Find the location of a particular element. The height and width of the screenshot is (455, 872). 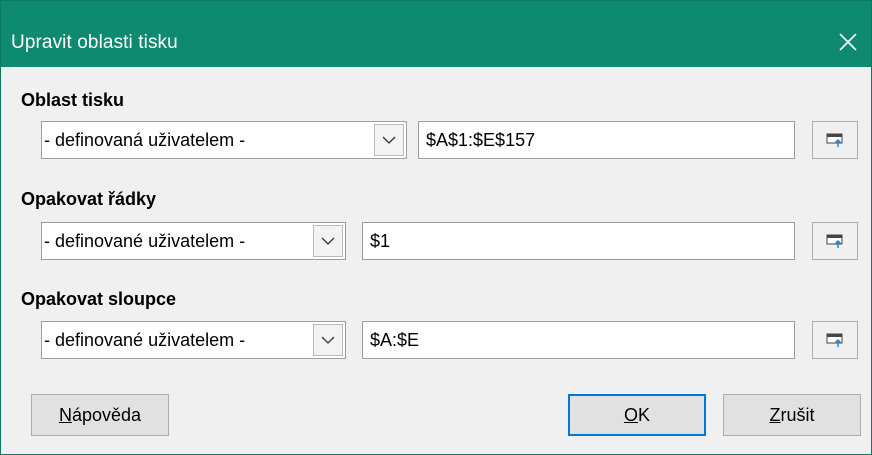

print-range-shrink-button is located at coordinates (835, 140).